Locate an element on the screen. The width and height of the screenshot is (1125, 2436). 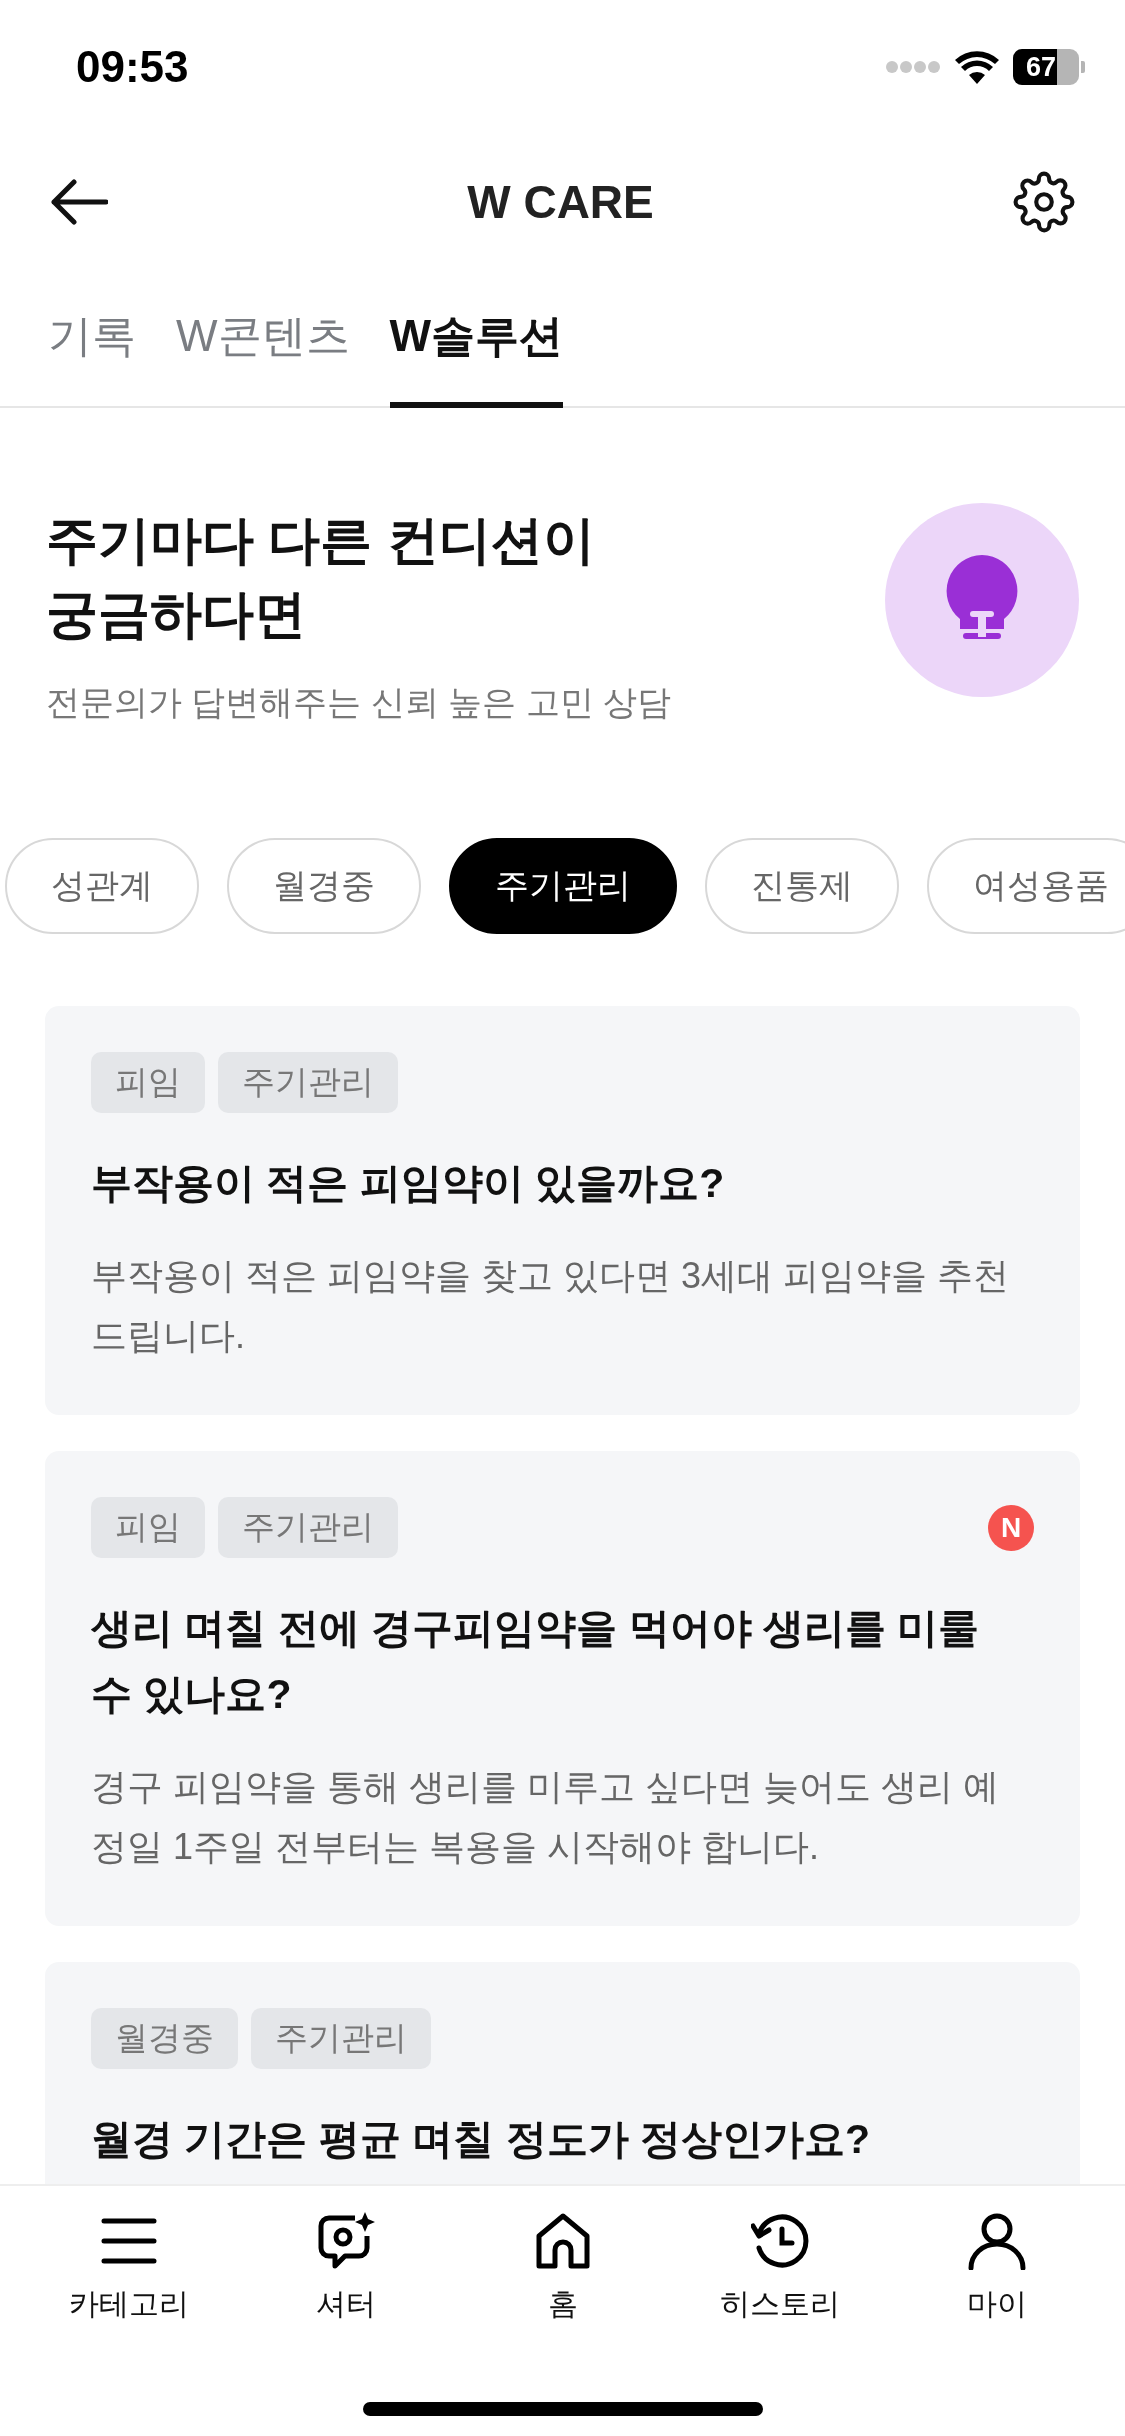
lightbulb-icon is located at coordinates (982, 599).